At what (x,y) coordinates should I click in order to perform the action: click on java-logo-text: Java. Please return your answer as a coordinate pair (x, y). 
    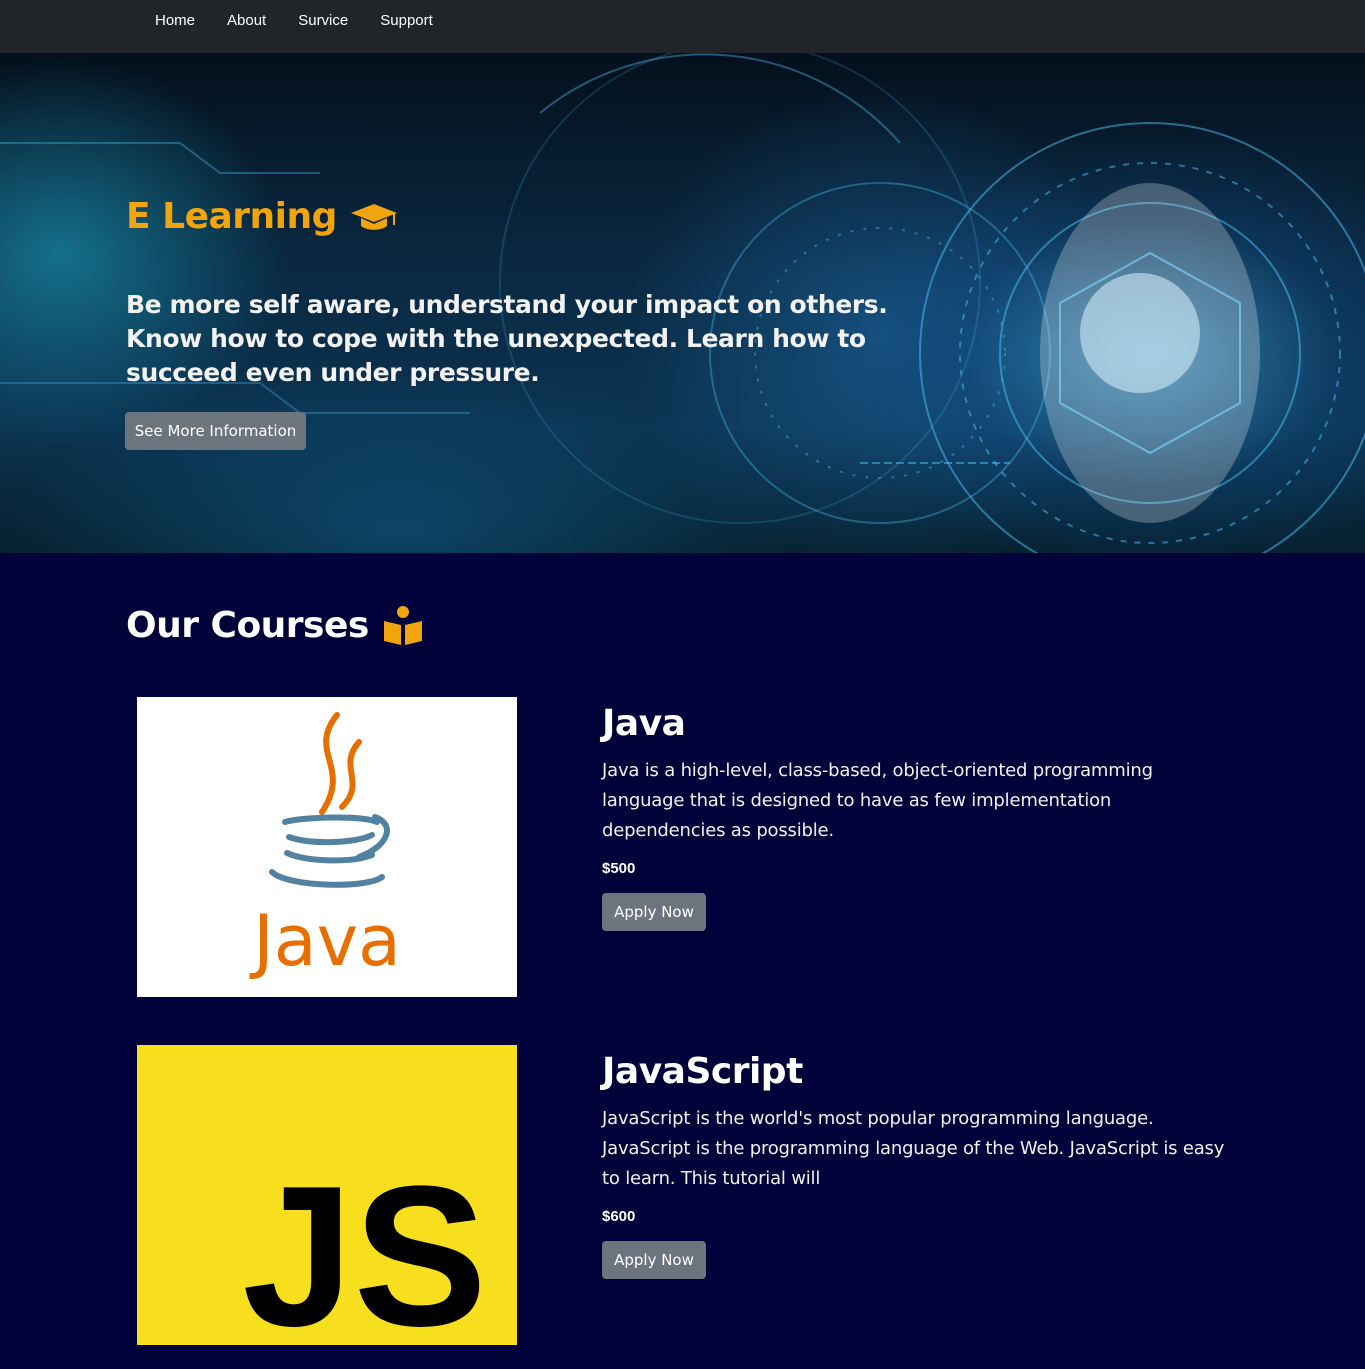
    Looking at the image, I should click on (325, 941).